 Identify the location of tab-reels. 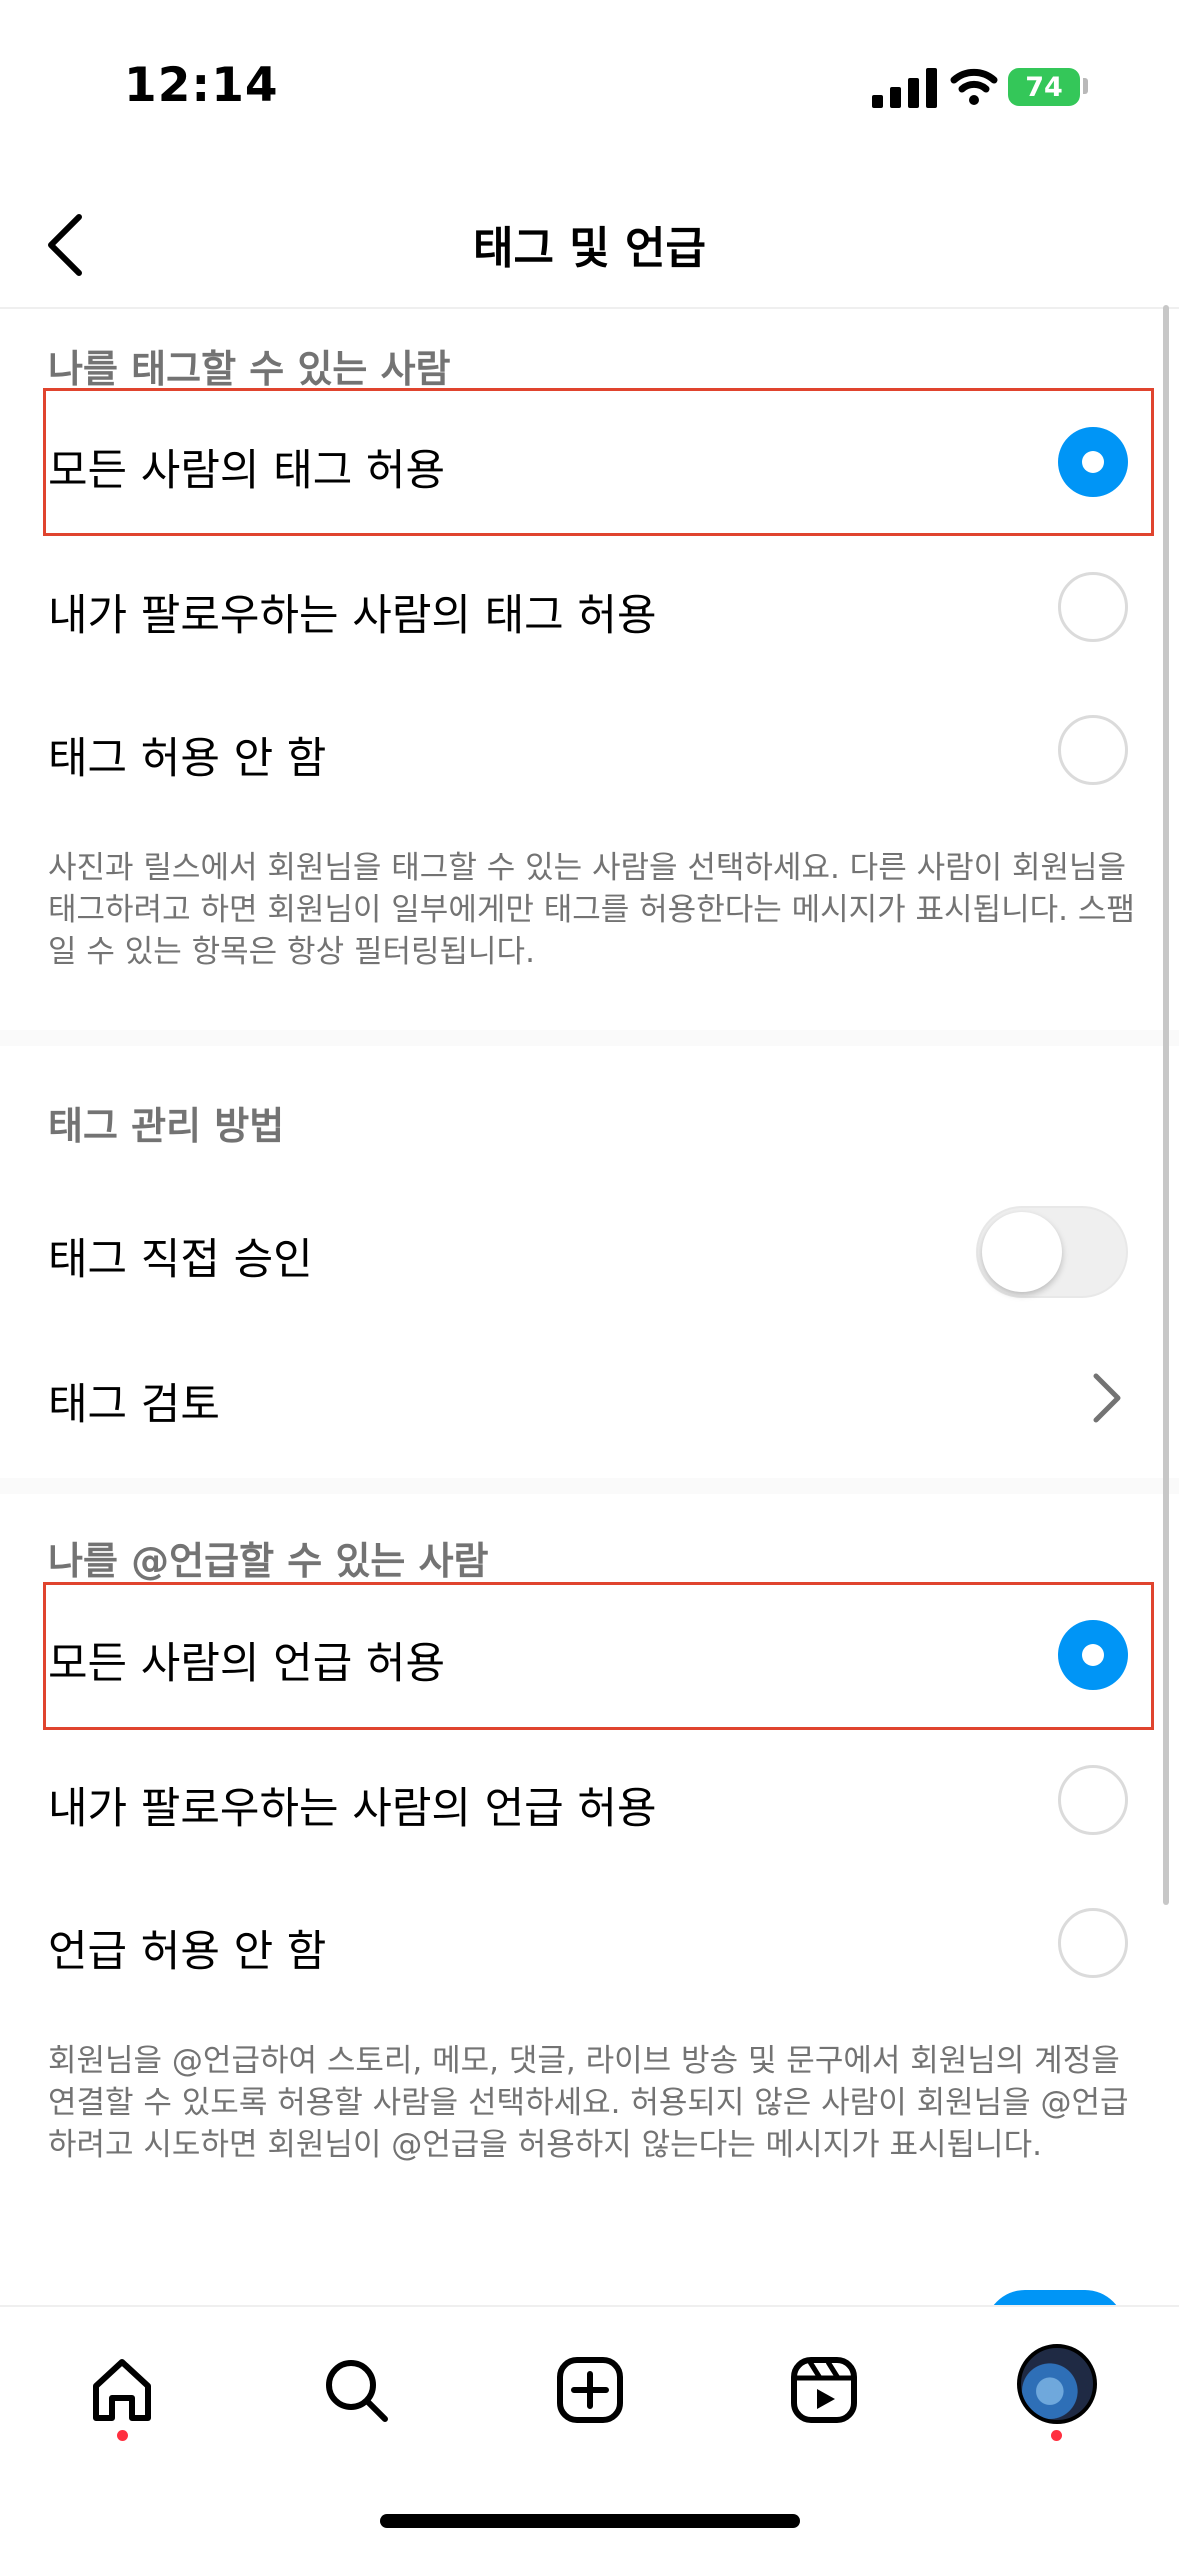
(824, 2390).